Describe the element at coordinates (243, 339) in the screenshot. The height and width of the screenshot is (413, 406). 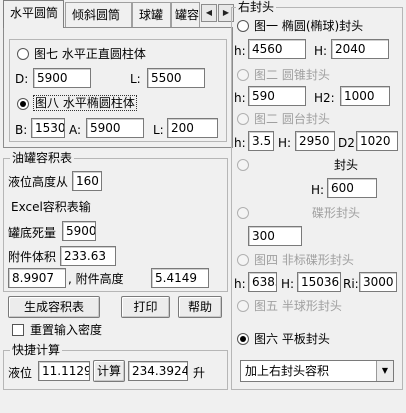
I see `radio-head8` at that location.